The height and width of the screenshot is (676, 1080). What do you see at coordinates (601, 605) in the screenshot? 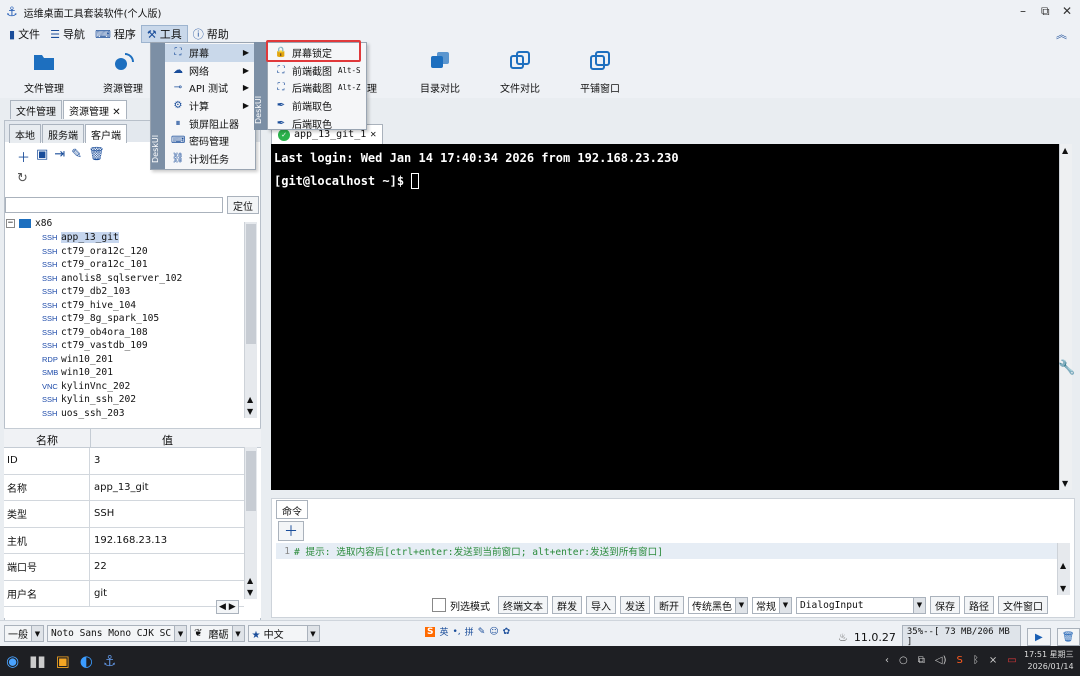
I see `import-button: 导入` at bounding box center [601, 605].